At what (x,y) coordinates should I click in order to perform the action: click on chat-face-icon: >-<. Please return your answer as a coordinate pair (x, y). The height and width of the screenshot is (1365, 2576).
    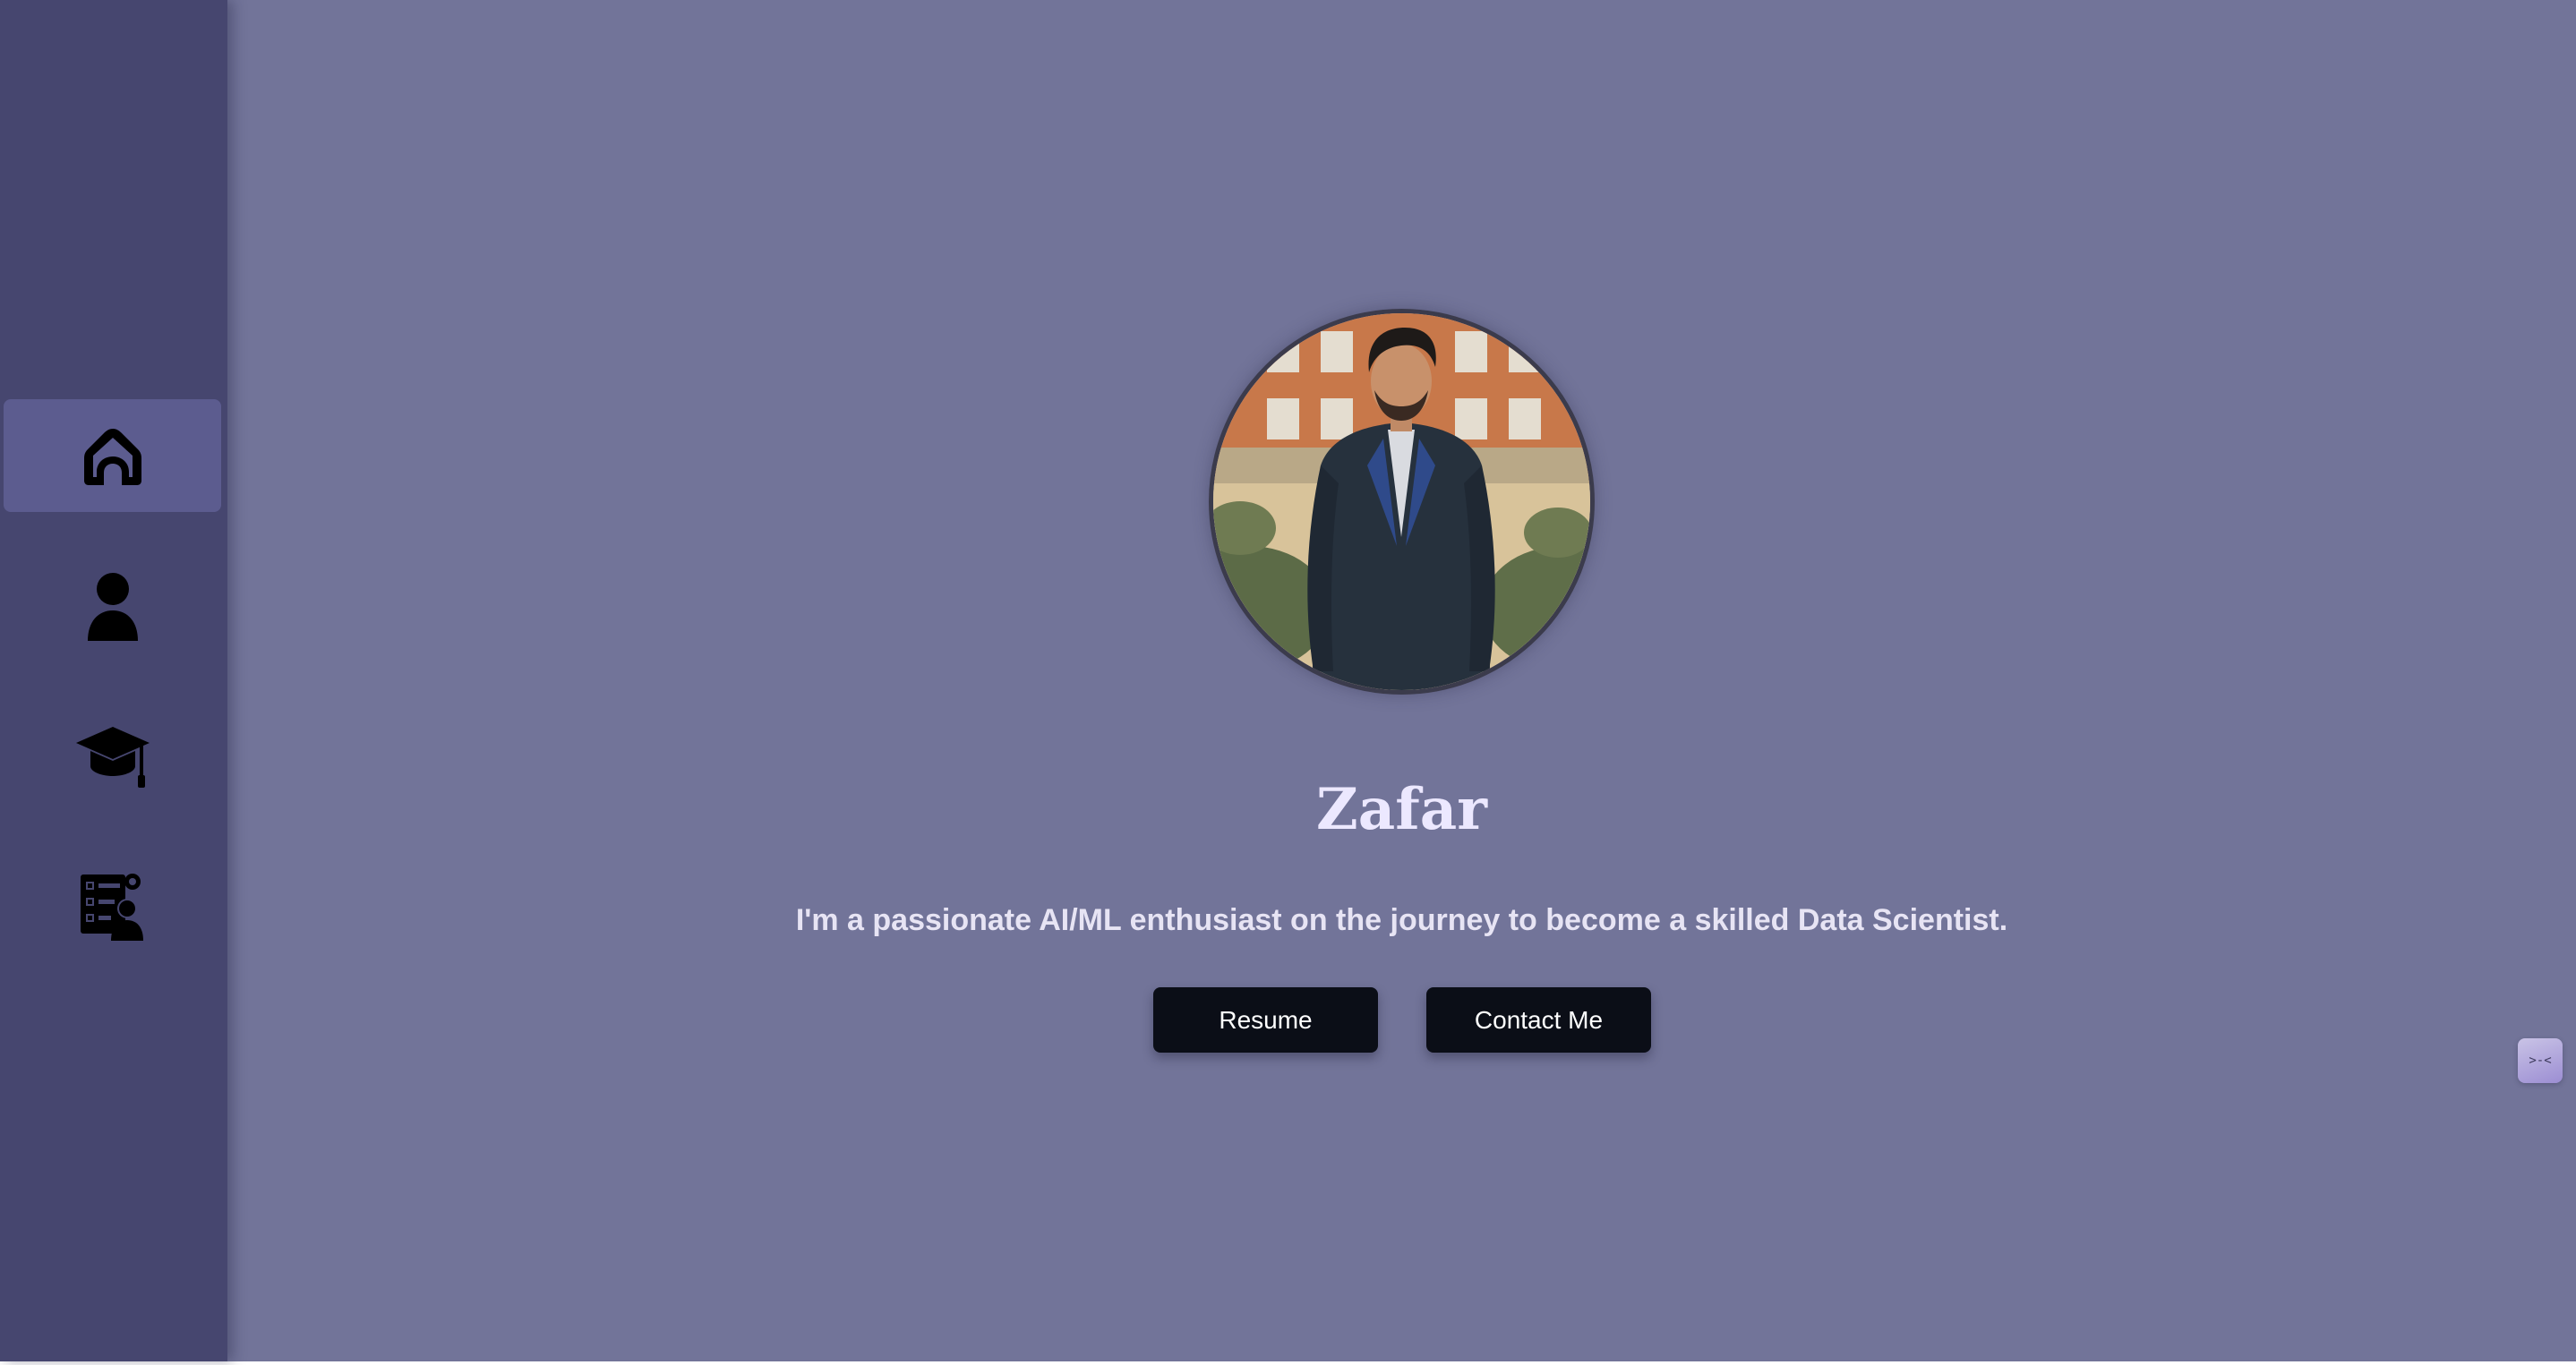
    Looking at the image, I should click on (2540, 1061).